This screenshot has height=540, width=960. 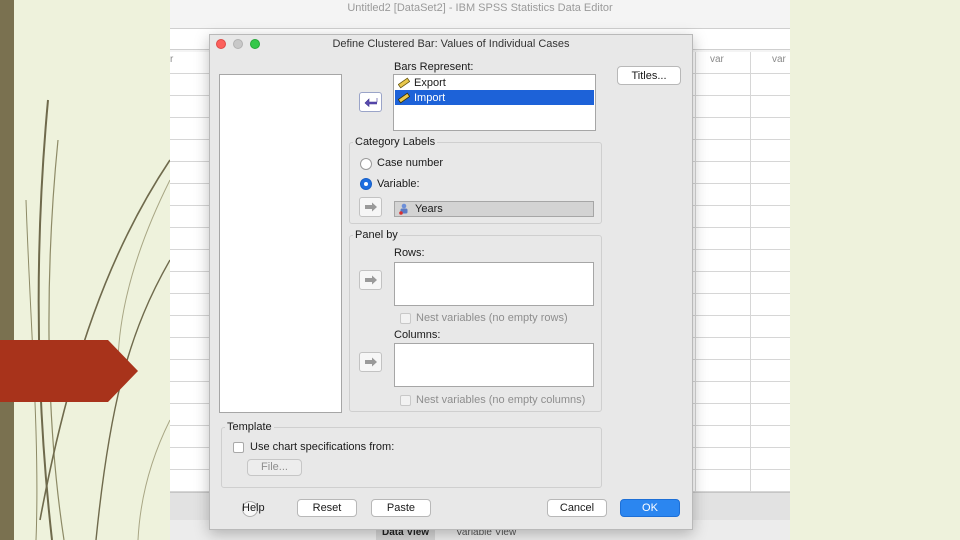 What do you see at coordinates (376, 235) in the screenshot?
I see `panel-by-title: Panel by` at bounding box center [376, 235].